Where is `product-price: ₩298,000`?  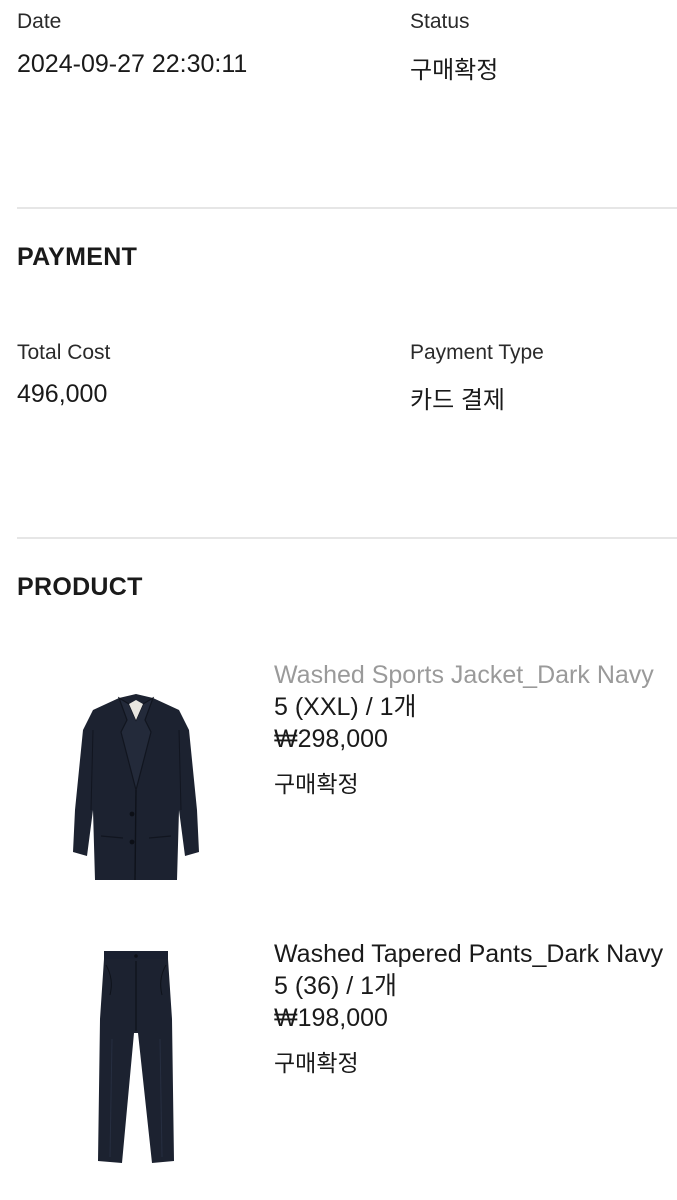 product-price: ₩298,000 is located at coordinates (331, 739).